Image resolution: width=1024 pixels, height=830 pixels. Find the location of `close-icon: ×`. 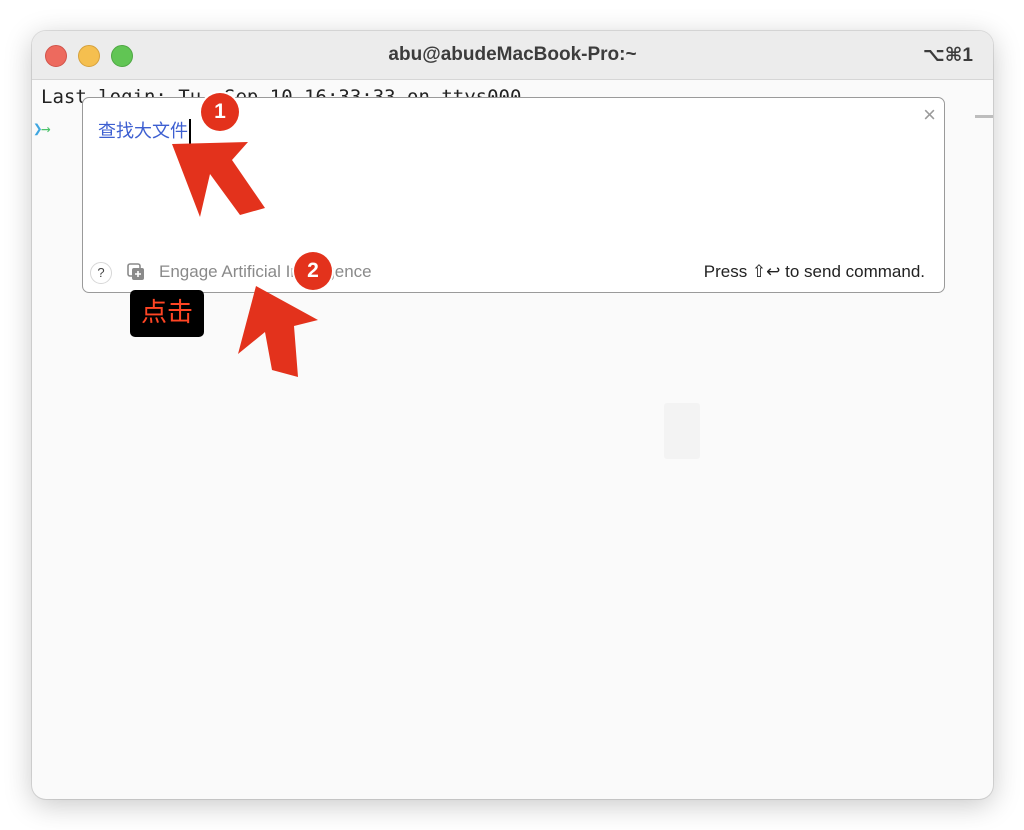

close-icon: × is located at coordinates (929, 115).